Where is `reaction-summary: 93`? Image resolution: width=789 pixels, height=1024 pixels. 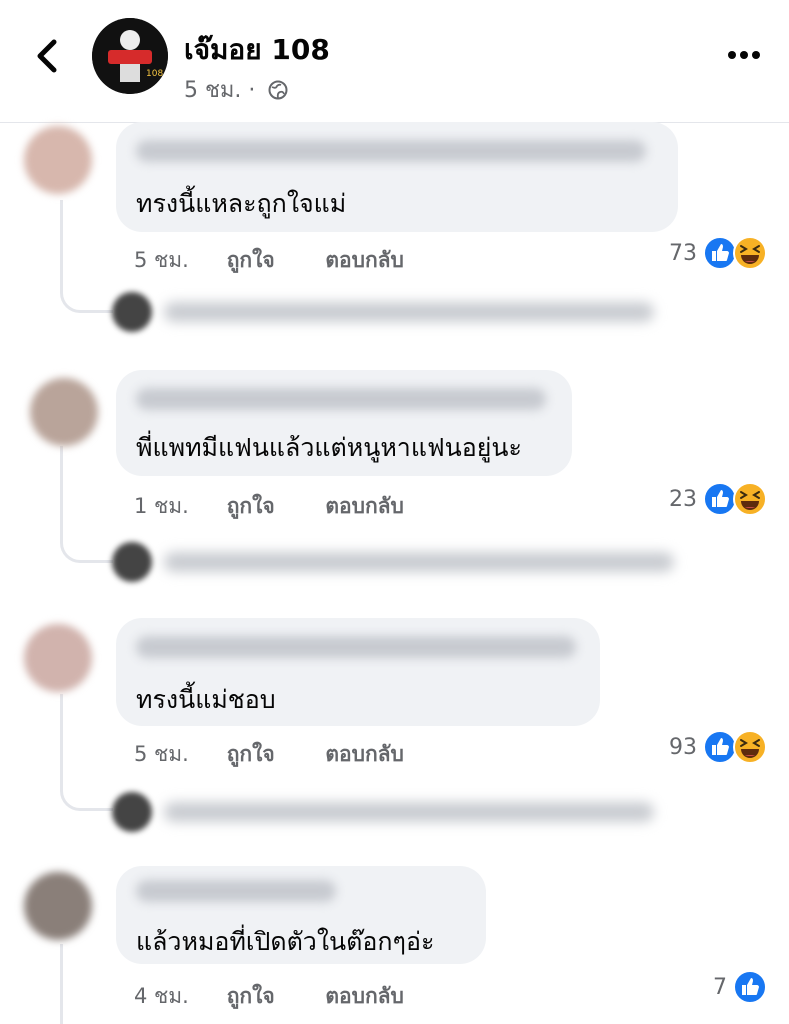
reaction-summary: 93 is located at coordinates (718, 747).